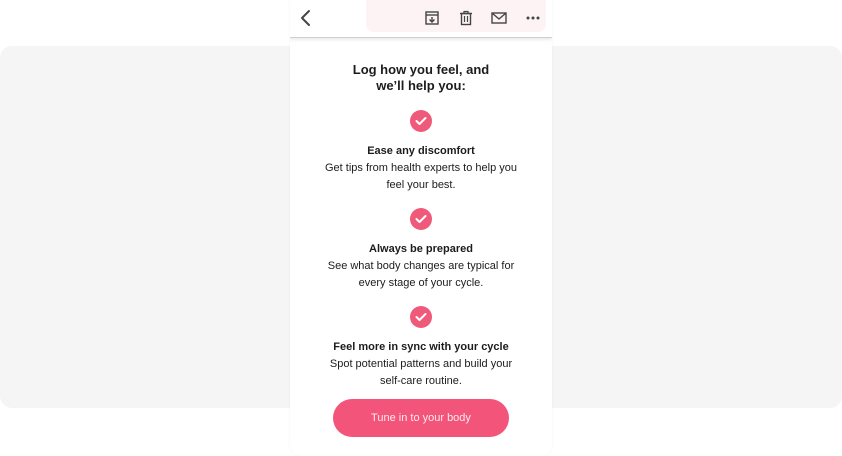  Describe the element at coordinates (432, 18) in the screenshot. I see `archive-icon` at that location.